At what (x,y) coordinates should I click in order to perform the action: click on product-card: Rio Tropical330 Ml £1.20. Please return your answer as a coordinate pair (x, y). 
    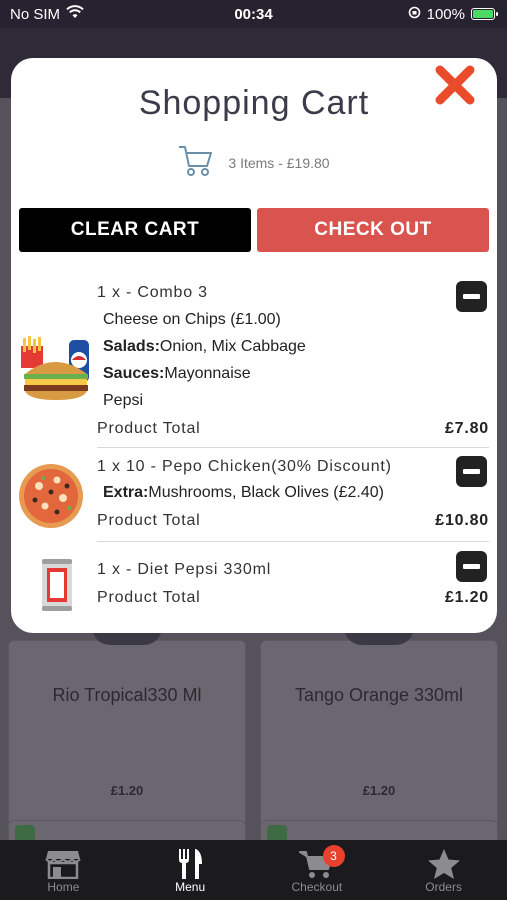
    Looking at the image, I should click on (127, 723).